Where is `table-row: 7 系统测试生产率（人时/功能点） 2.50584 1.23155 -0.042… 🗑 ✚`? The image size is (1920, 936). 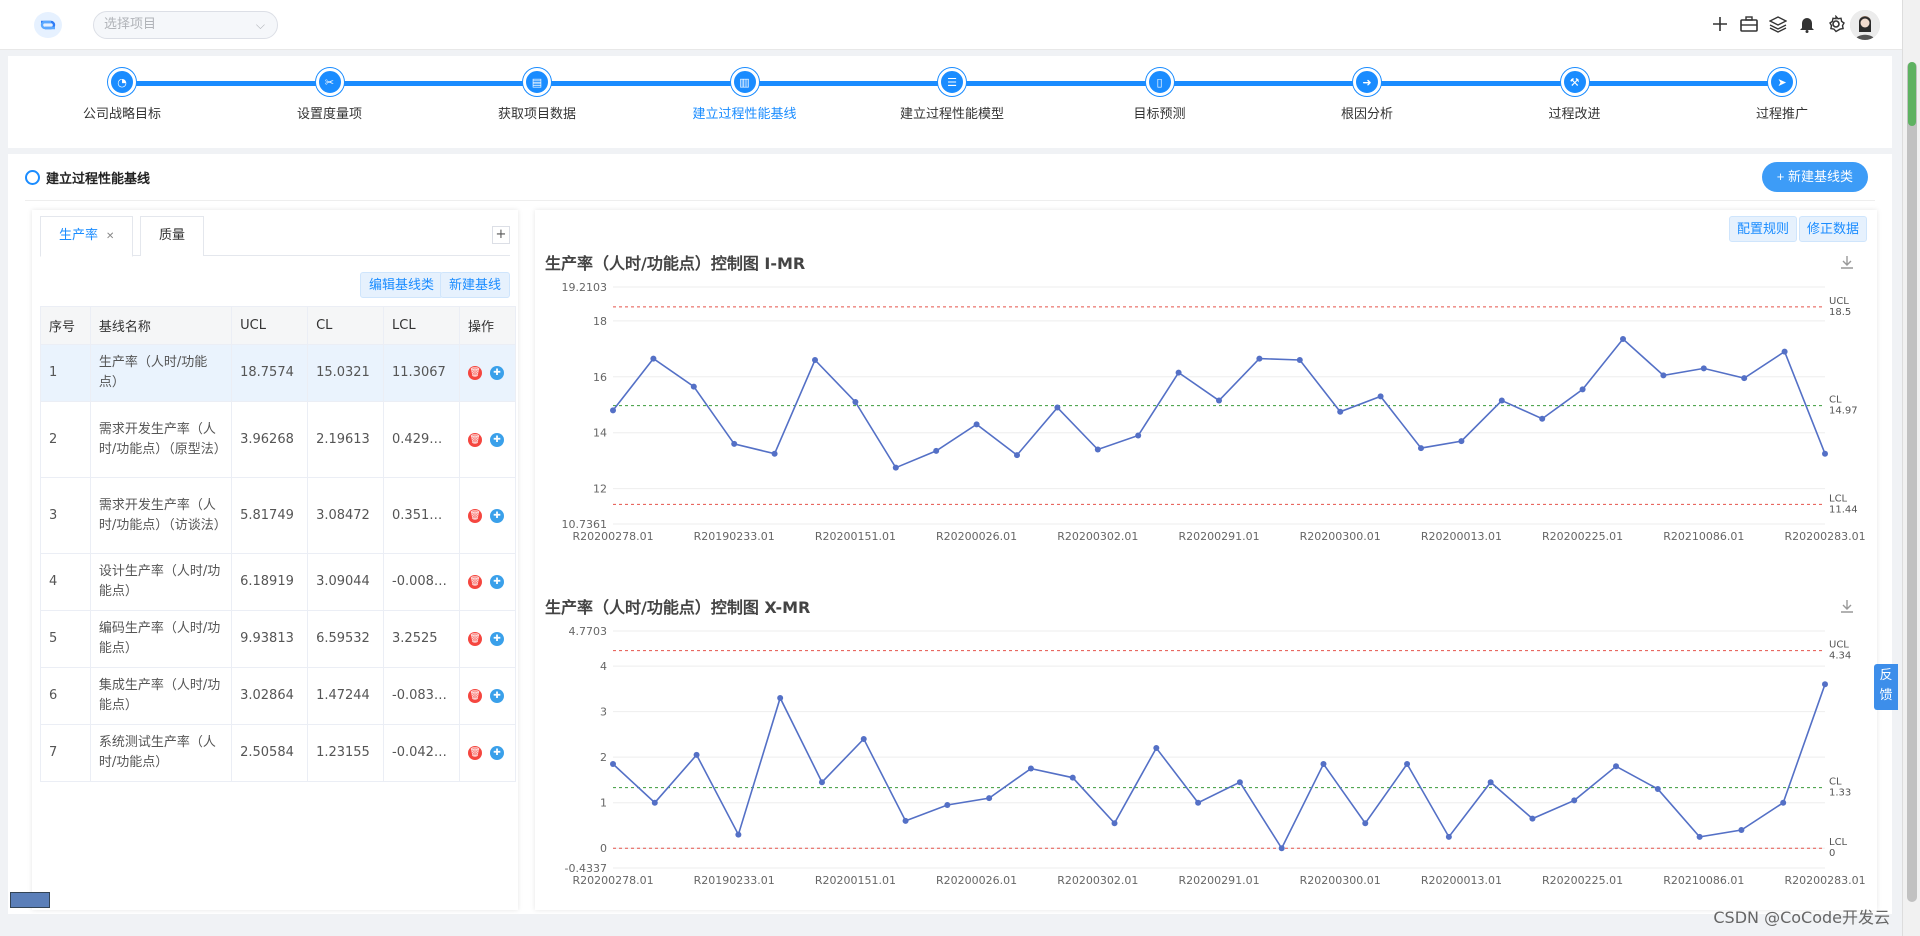 table-row: 7 系统测试生产率（人时/功能点） 2.50584 1.23155 -0.042… 🗑 ✚ is located at coordinates (278, 753).